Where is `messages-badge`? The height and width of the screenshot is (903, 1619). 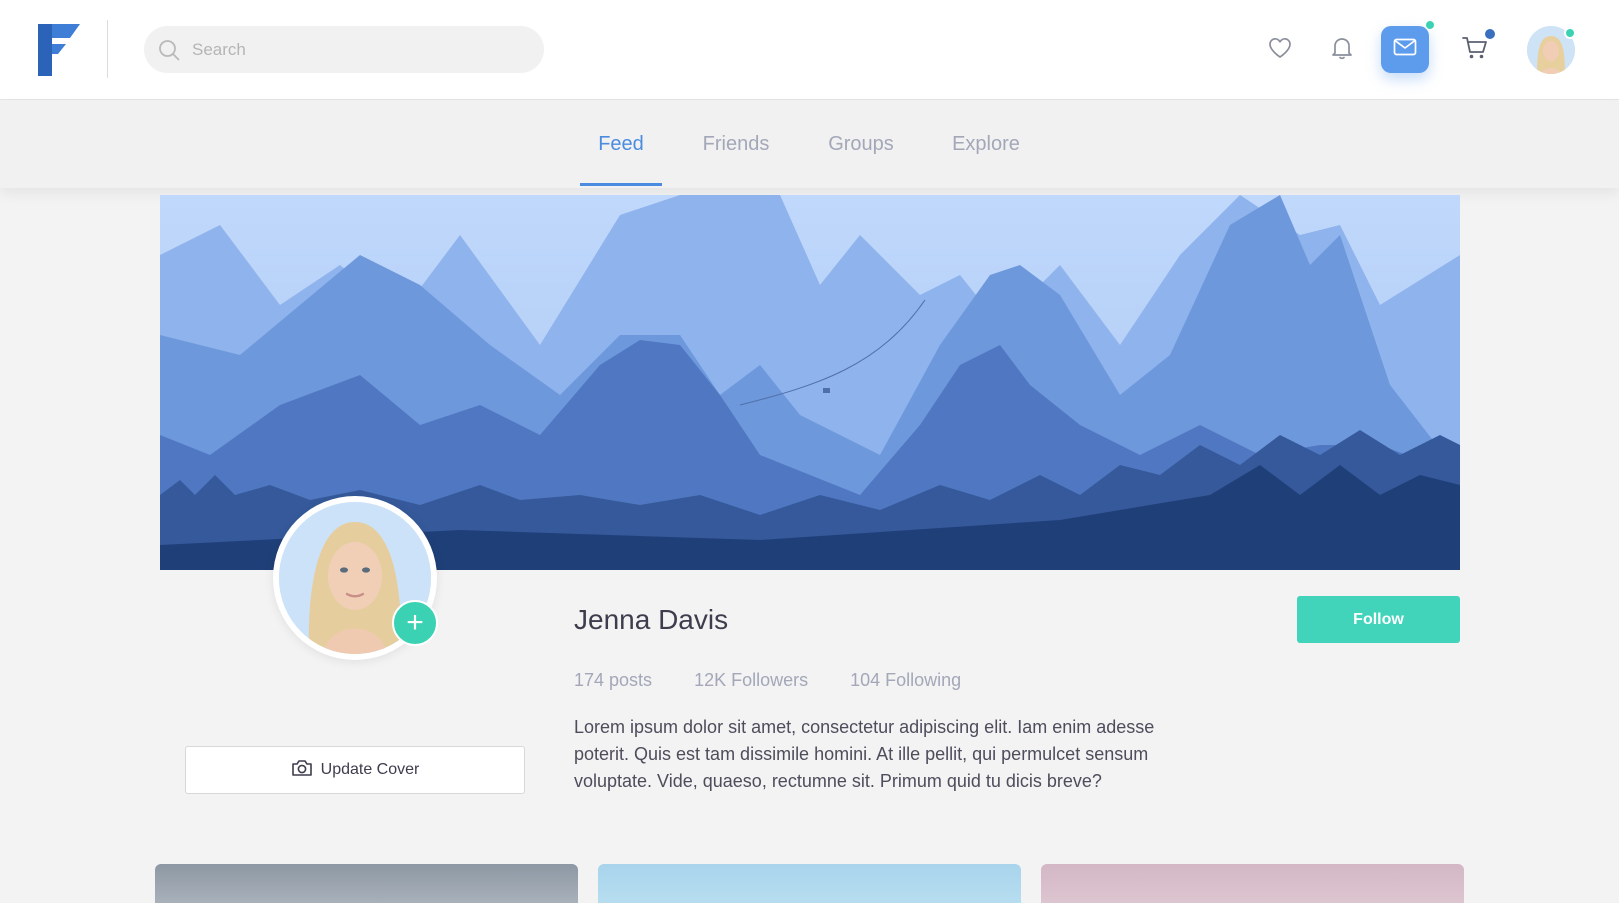
messages-badge is located at coordinates (1430, 25).